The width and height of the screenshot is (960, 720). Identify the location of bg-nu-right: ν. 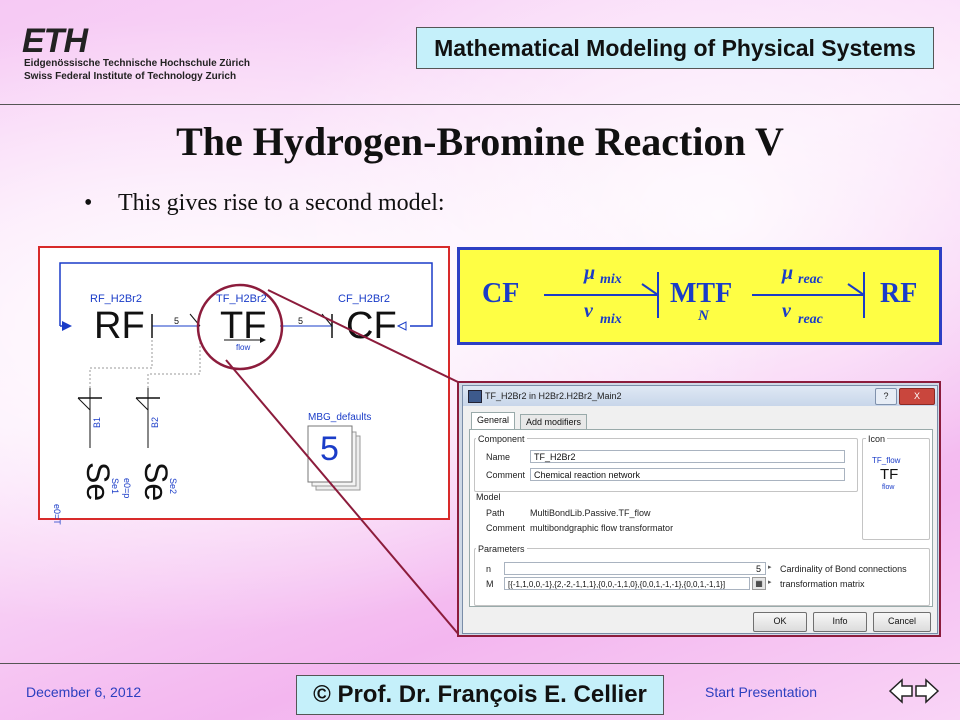
(786, 311).